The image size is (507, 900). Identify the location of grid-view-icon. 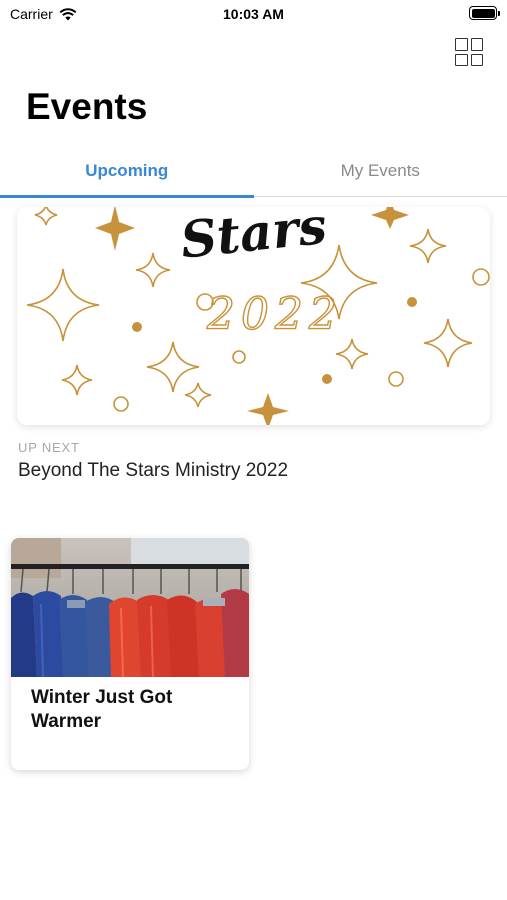
(469, 52).